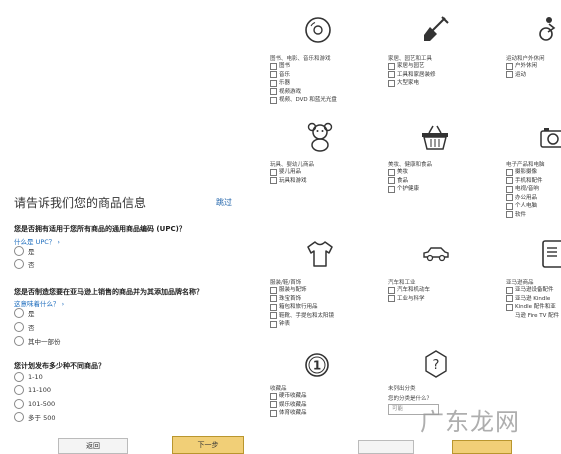 This screenshot has height=454, width=561. I want to click on checkbox-item: 硬币收藏品, so click(317, 396).